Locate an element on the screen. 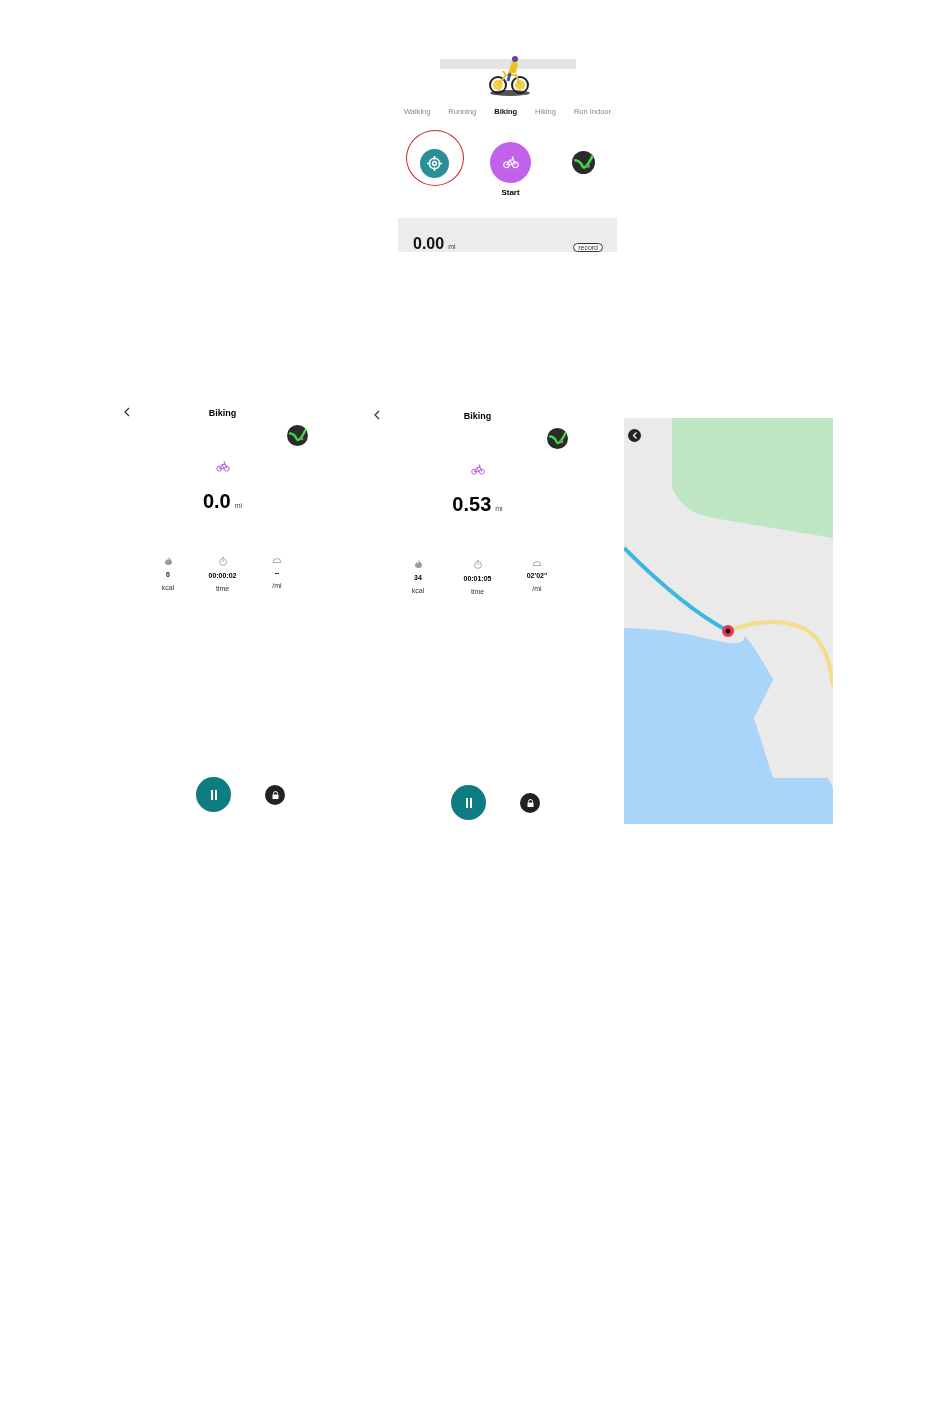 The width and height of the screenshot is (950, 1419). start-button is located at coordinates (510, 162).